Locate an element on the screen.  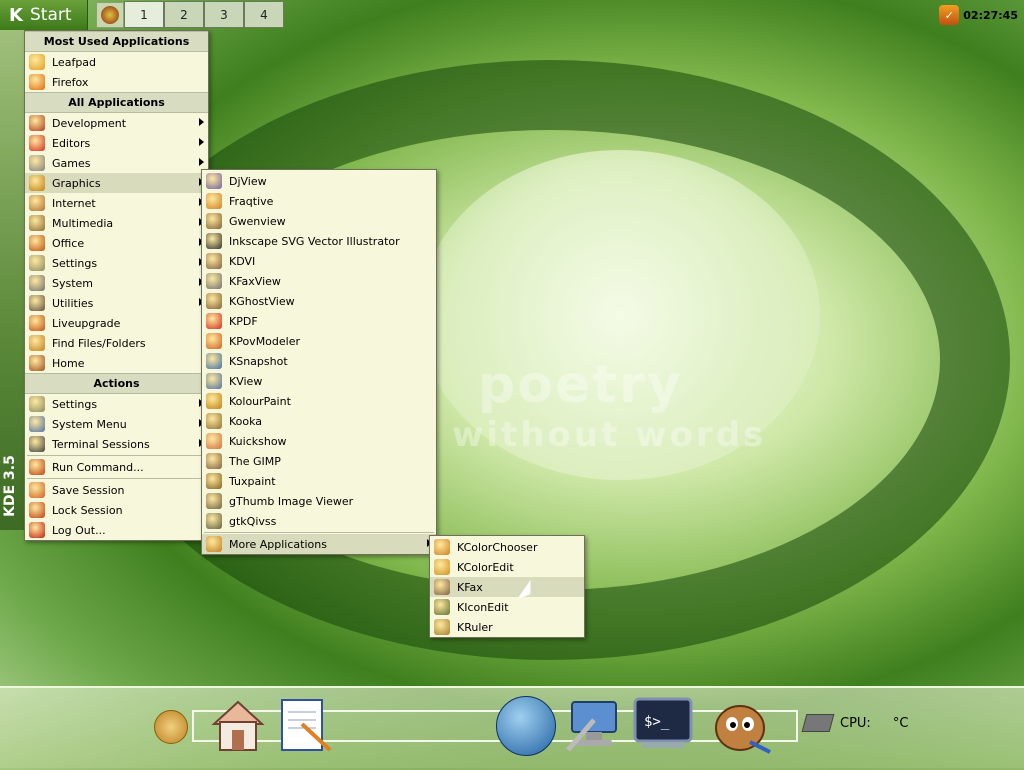
menu-item-home: Home is located at coordinates (116, 363).